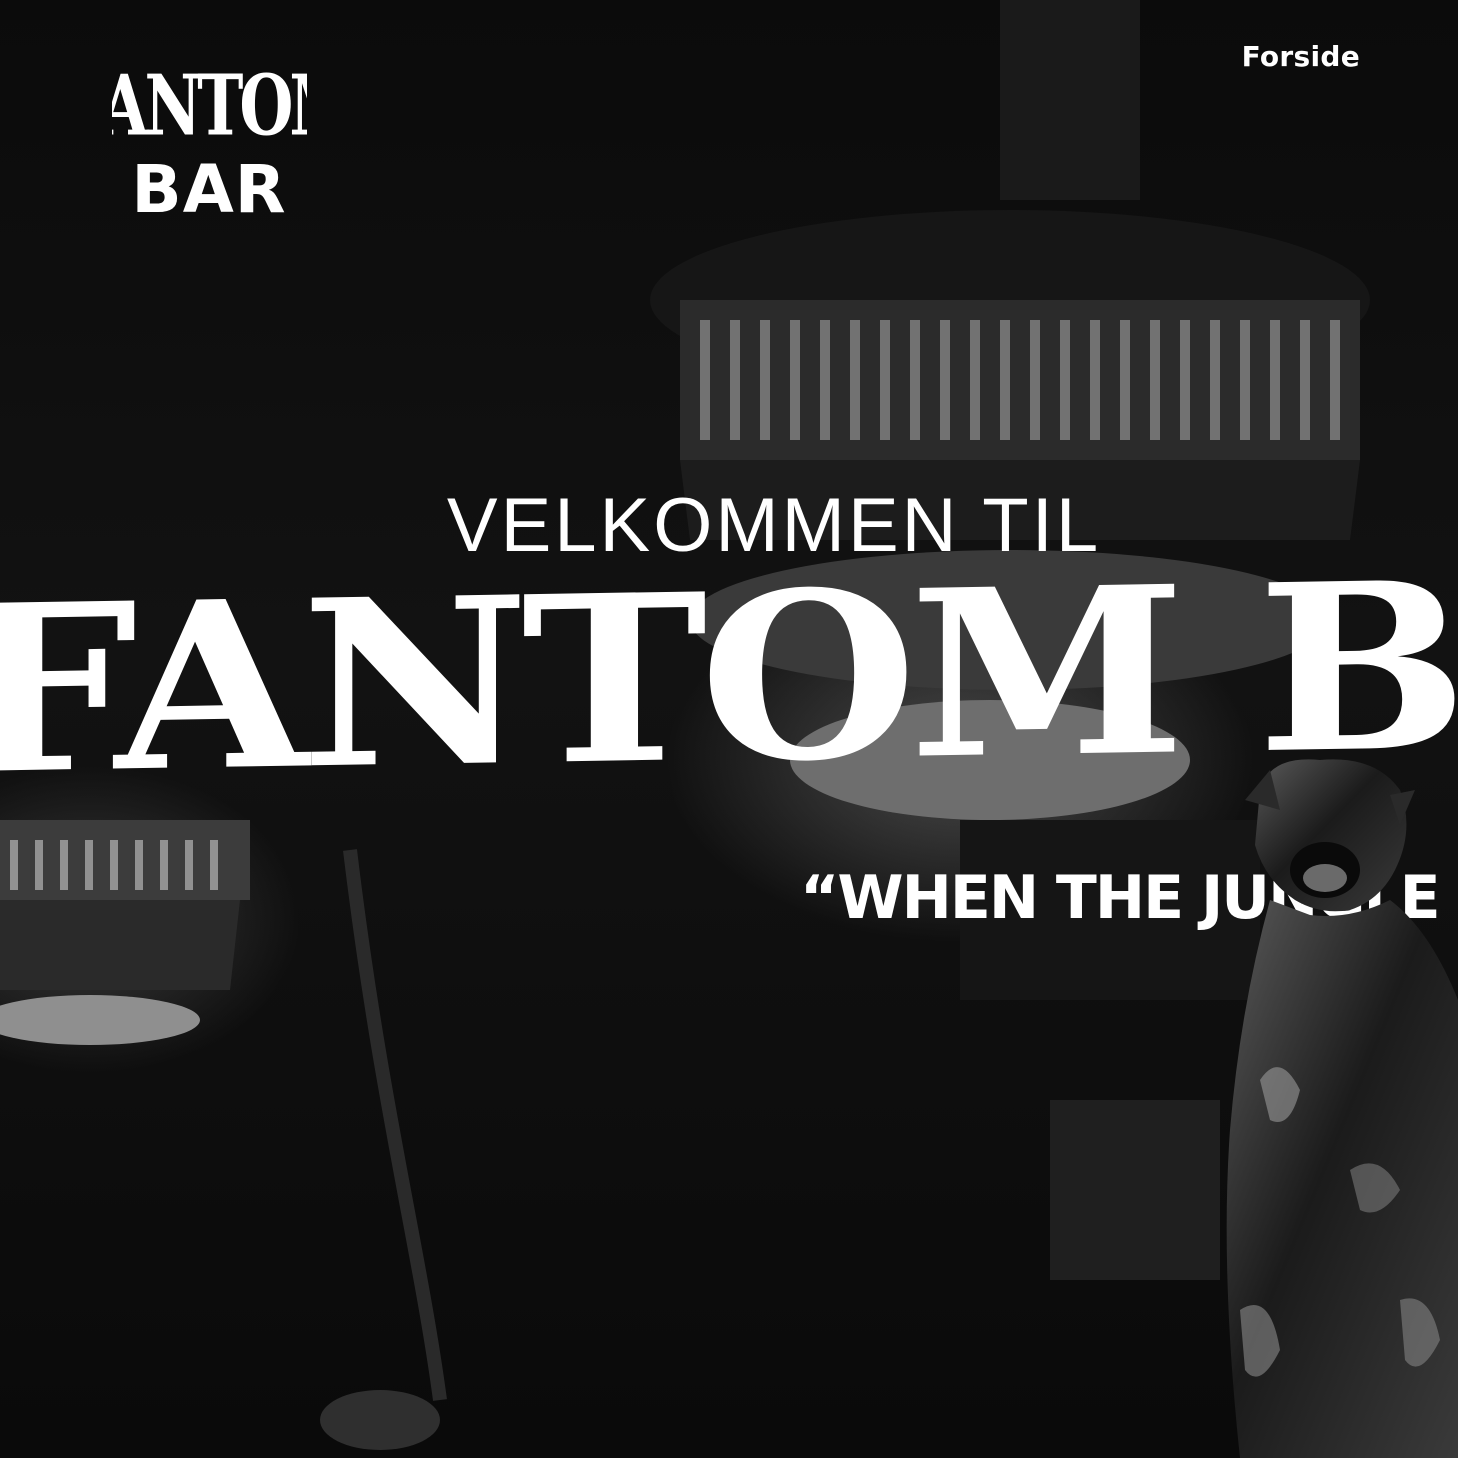  I want to click on nav-forside-link: Forside, so click(1301, 56).